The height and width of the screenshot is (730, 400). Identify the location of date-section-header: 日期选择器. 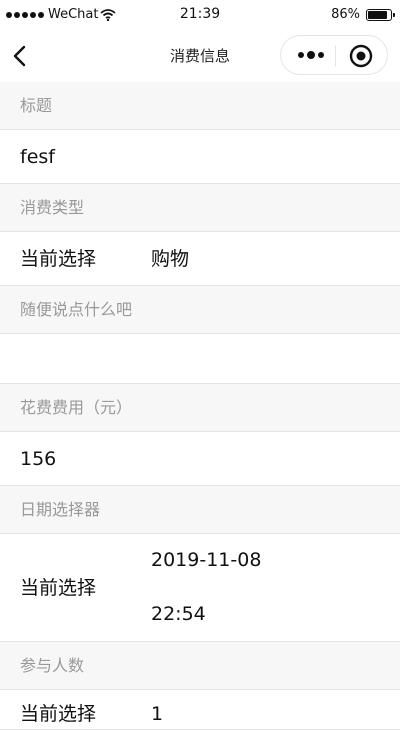
(200, 510).